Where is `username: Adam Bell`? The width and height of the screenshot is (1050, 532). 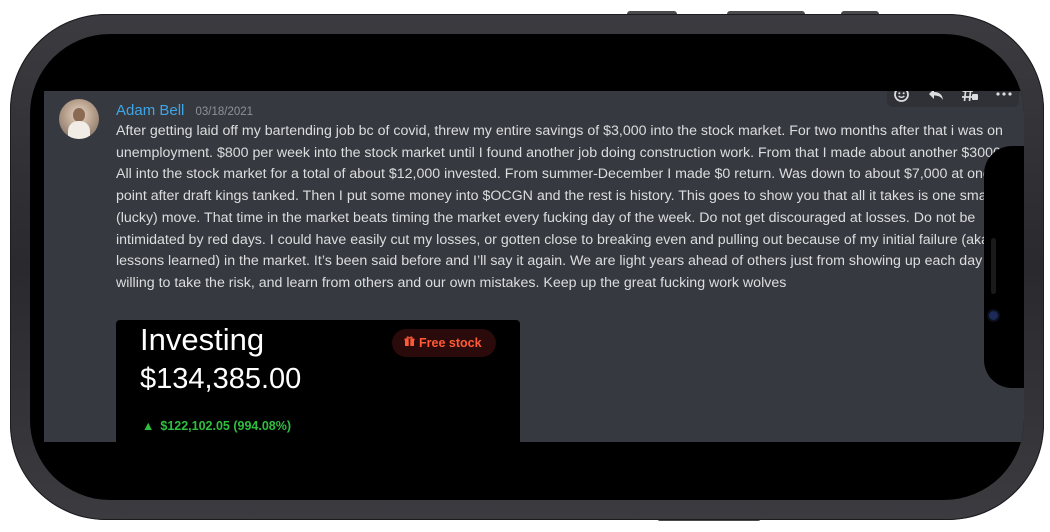
username: Adam Bell is located at coordinates (150, 110).